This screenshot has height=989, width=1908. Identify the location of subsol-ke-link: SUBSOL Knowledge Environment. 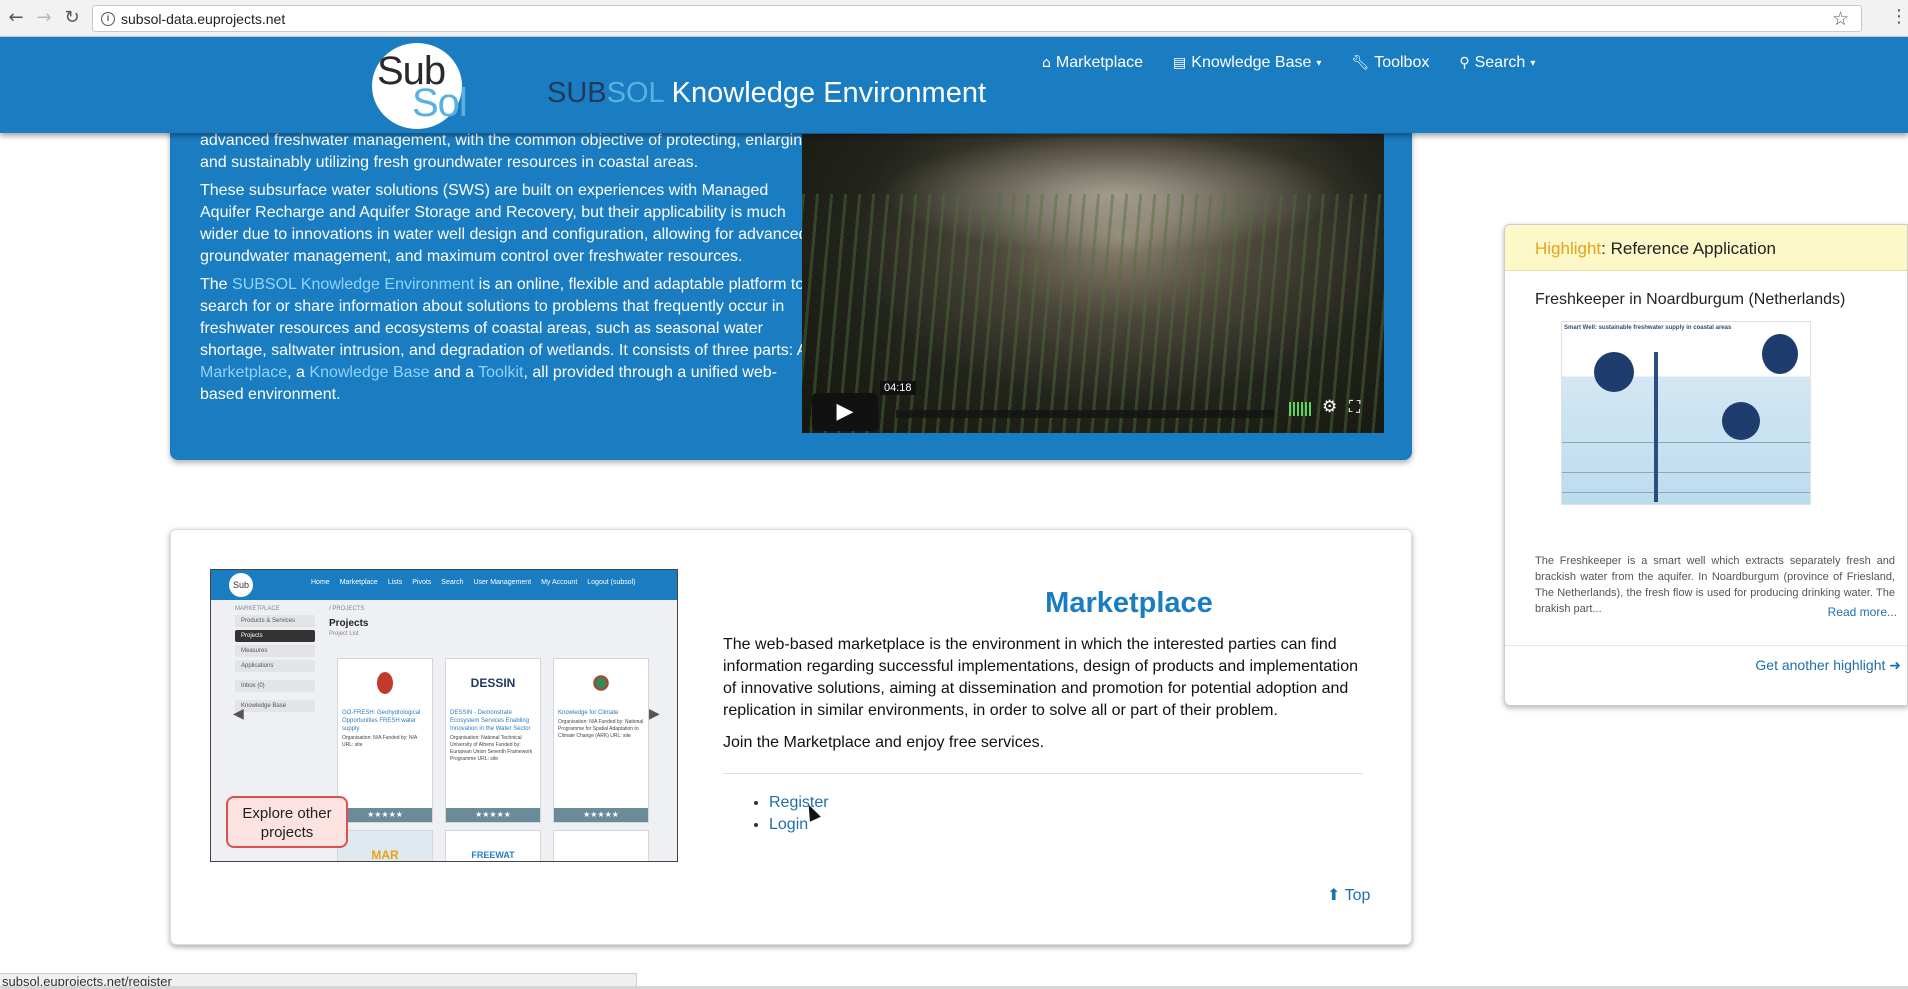
(353, 284).